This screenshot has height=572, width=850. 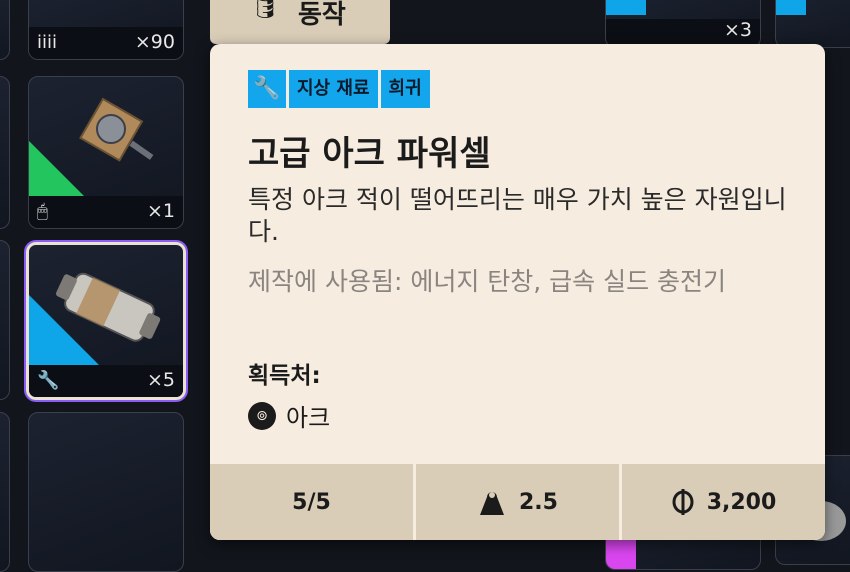 What do you see at coordinates (333, 89) in the screenshot?
I see `category-tag: 지상 재료` at bounding box center [333, 89].